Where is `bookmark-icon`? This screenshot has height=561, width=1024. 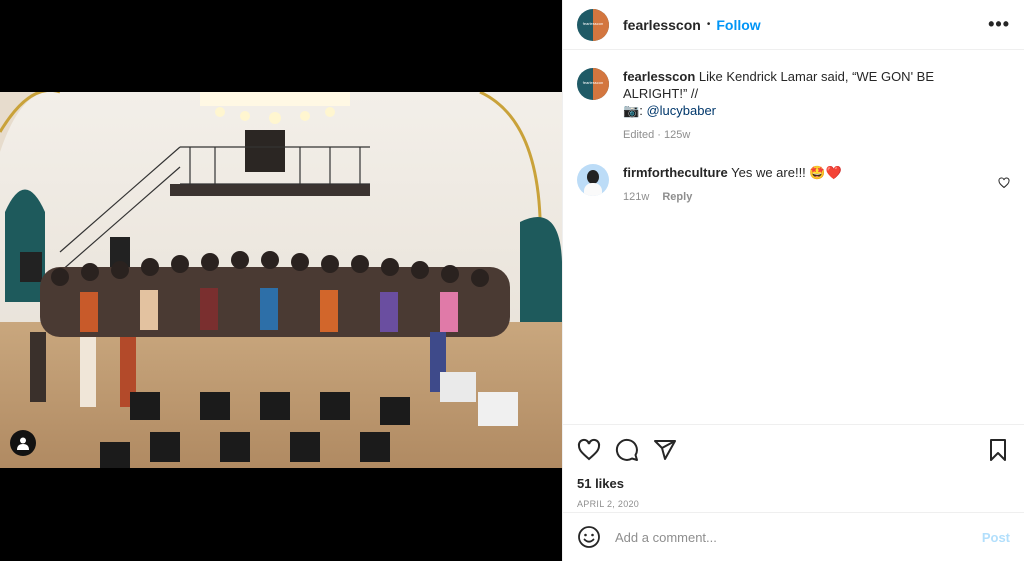
bookmark-icon is located at coordinates (998, 450).